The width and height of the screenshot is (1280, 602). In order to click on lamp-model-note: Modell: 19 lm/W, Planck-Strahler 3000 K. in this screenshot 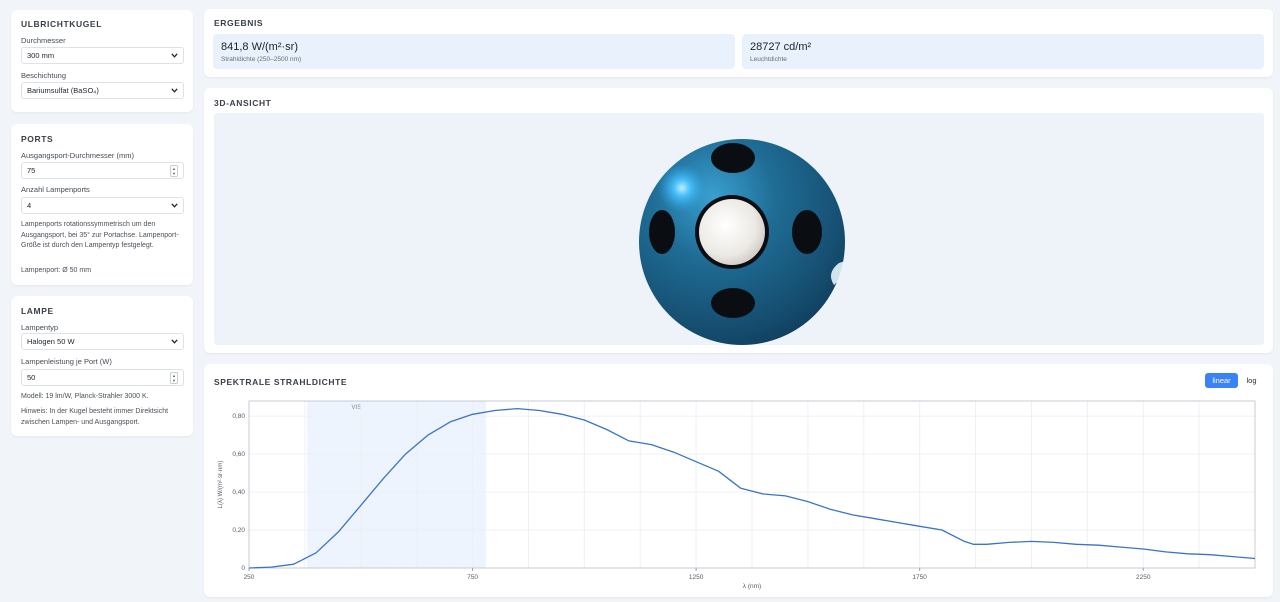, I will do `click(85, 396)`.